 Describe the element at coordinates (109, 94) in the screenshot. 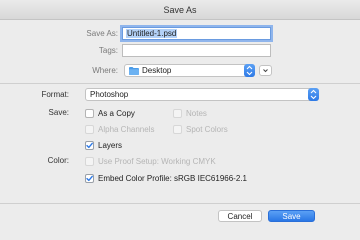

I see `format-value: Photoshop` at that location.